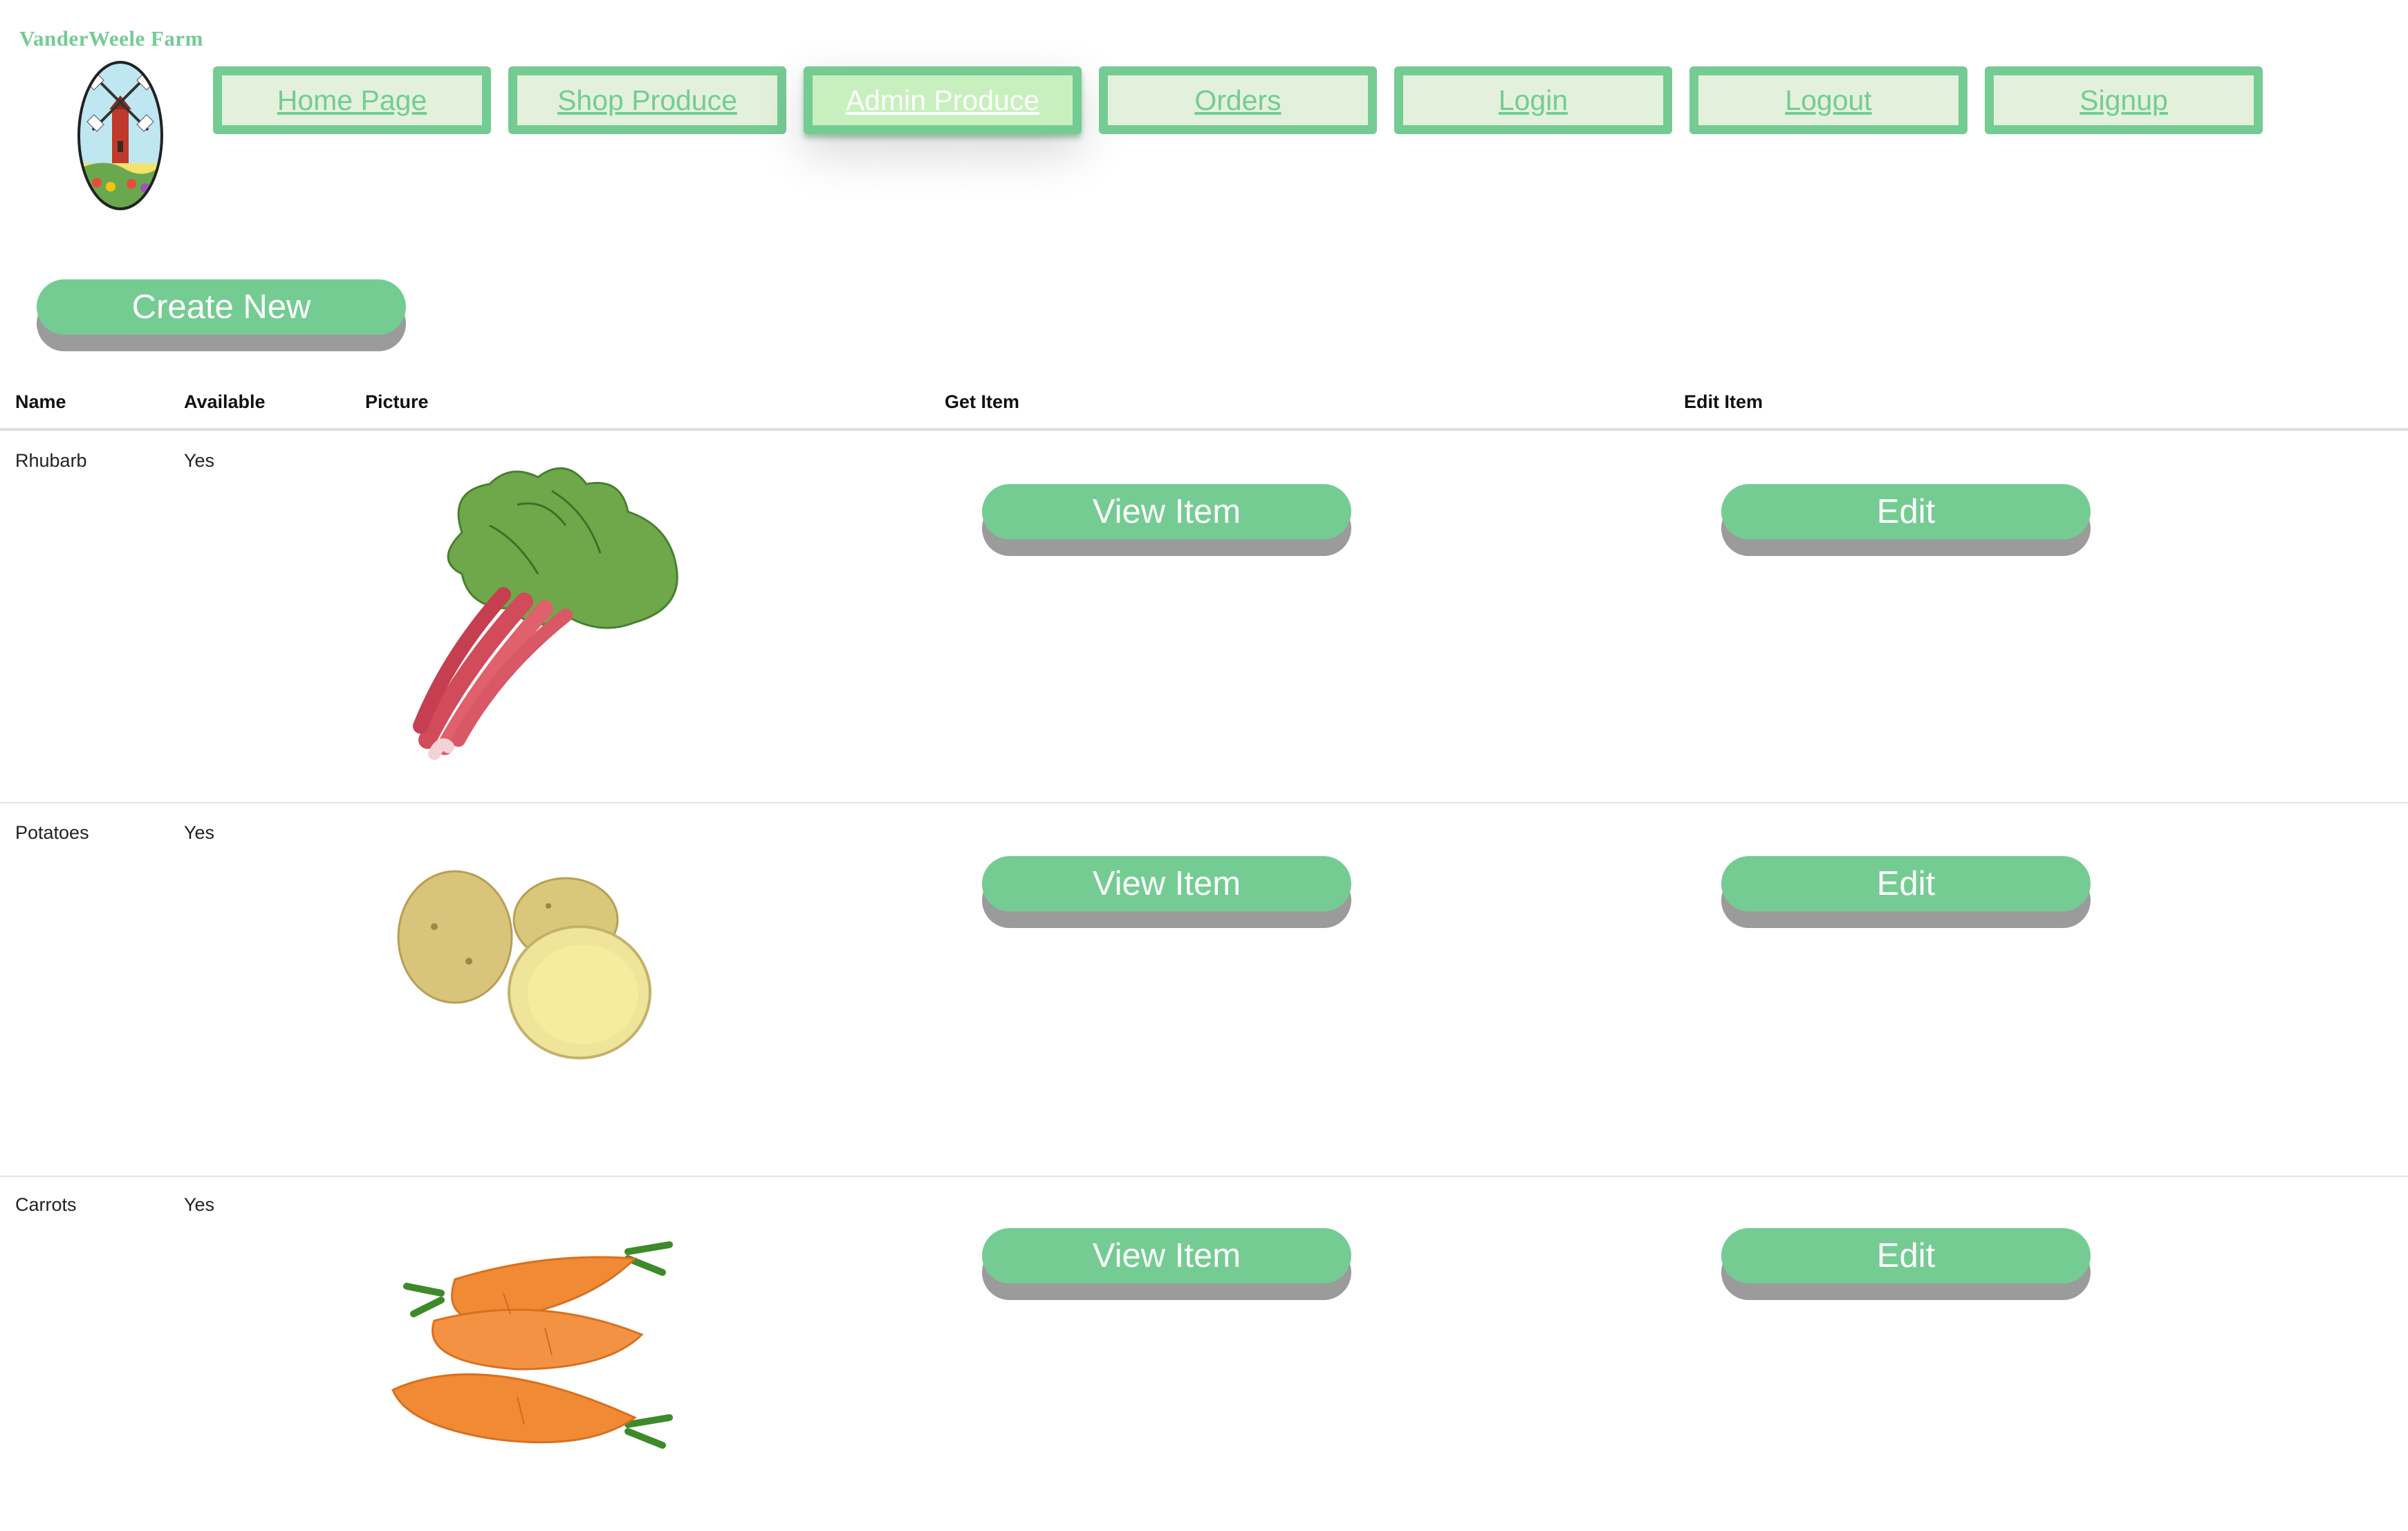 This screenshot has height=1531, width=2408. I want to click on brand-title: VanderWeele Farm, so click(111, 38).